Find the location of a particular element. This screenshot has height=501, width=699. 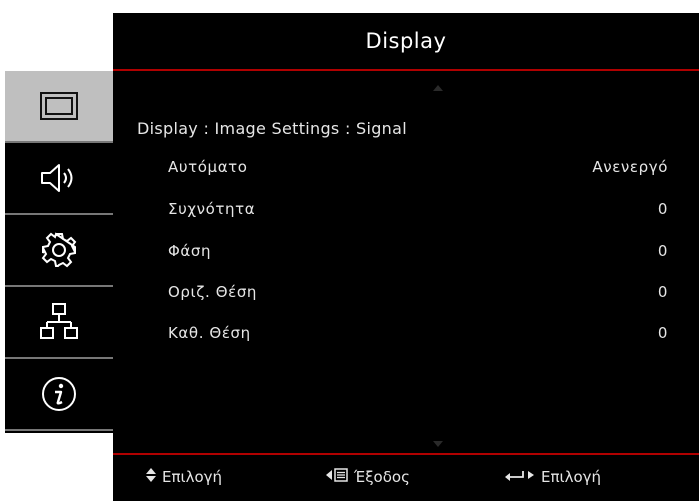

display-icon is located at coordinates (59, 106).